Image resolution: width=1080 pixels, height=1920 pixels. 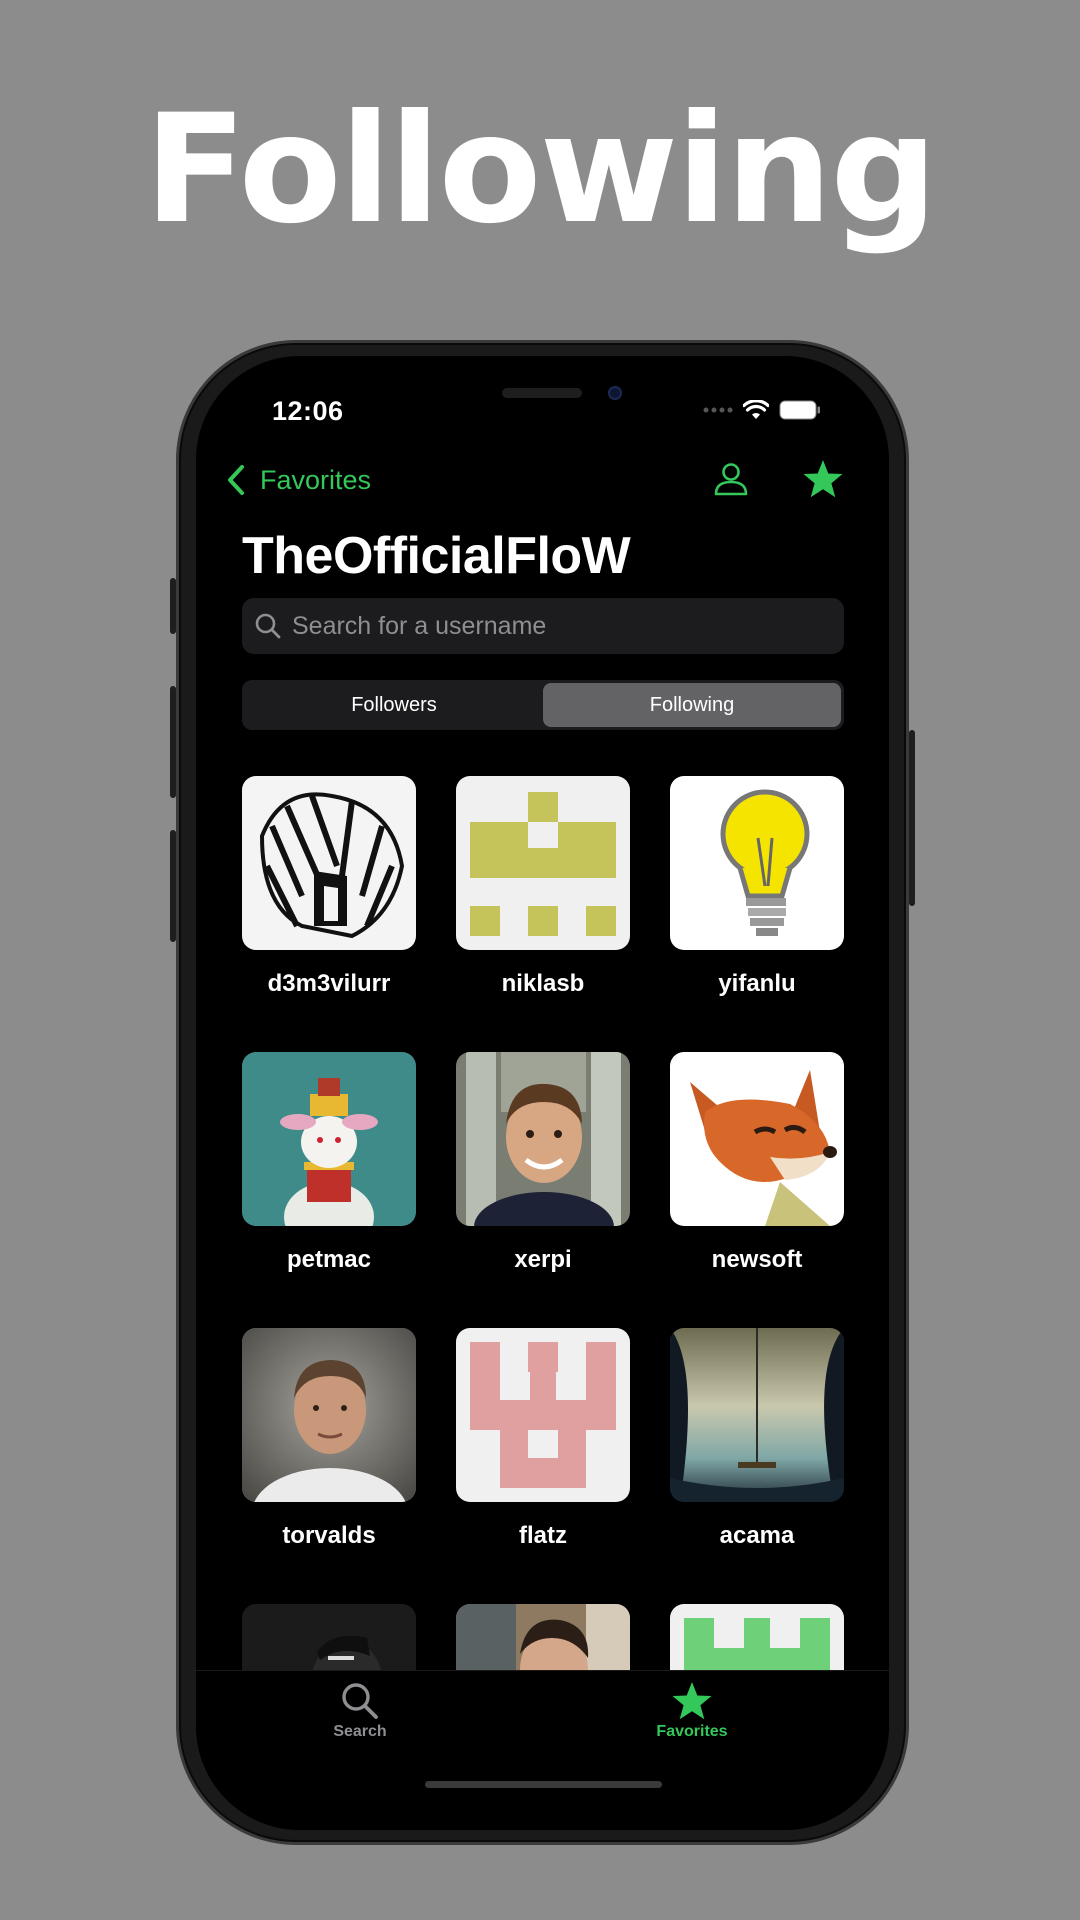 I want to click on back-button: Favorites, so click(x=298, y=480).